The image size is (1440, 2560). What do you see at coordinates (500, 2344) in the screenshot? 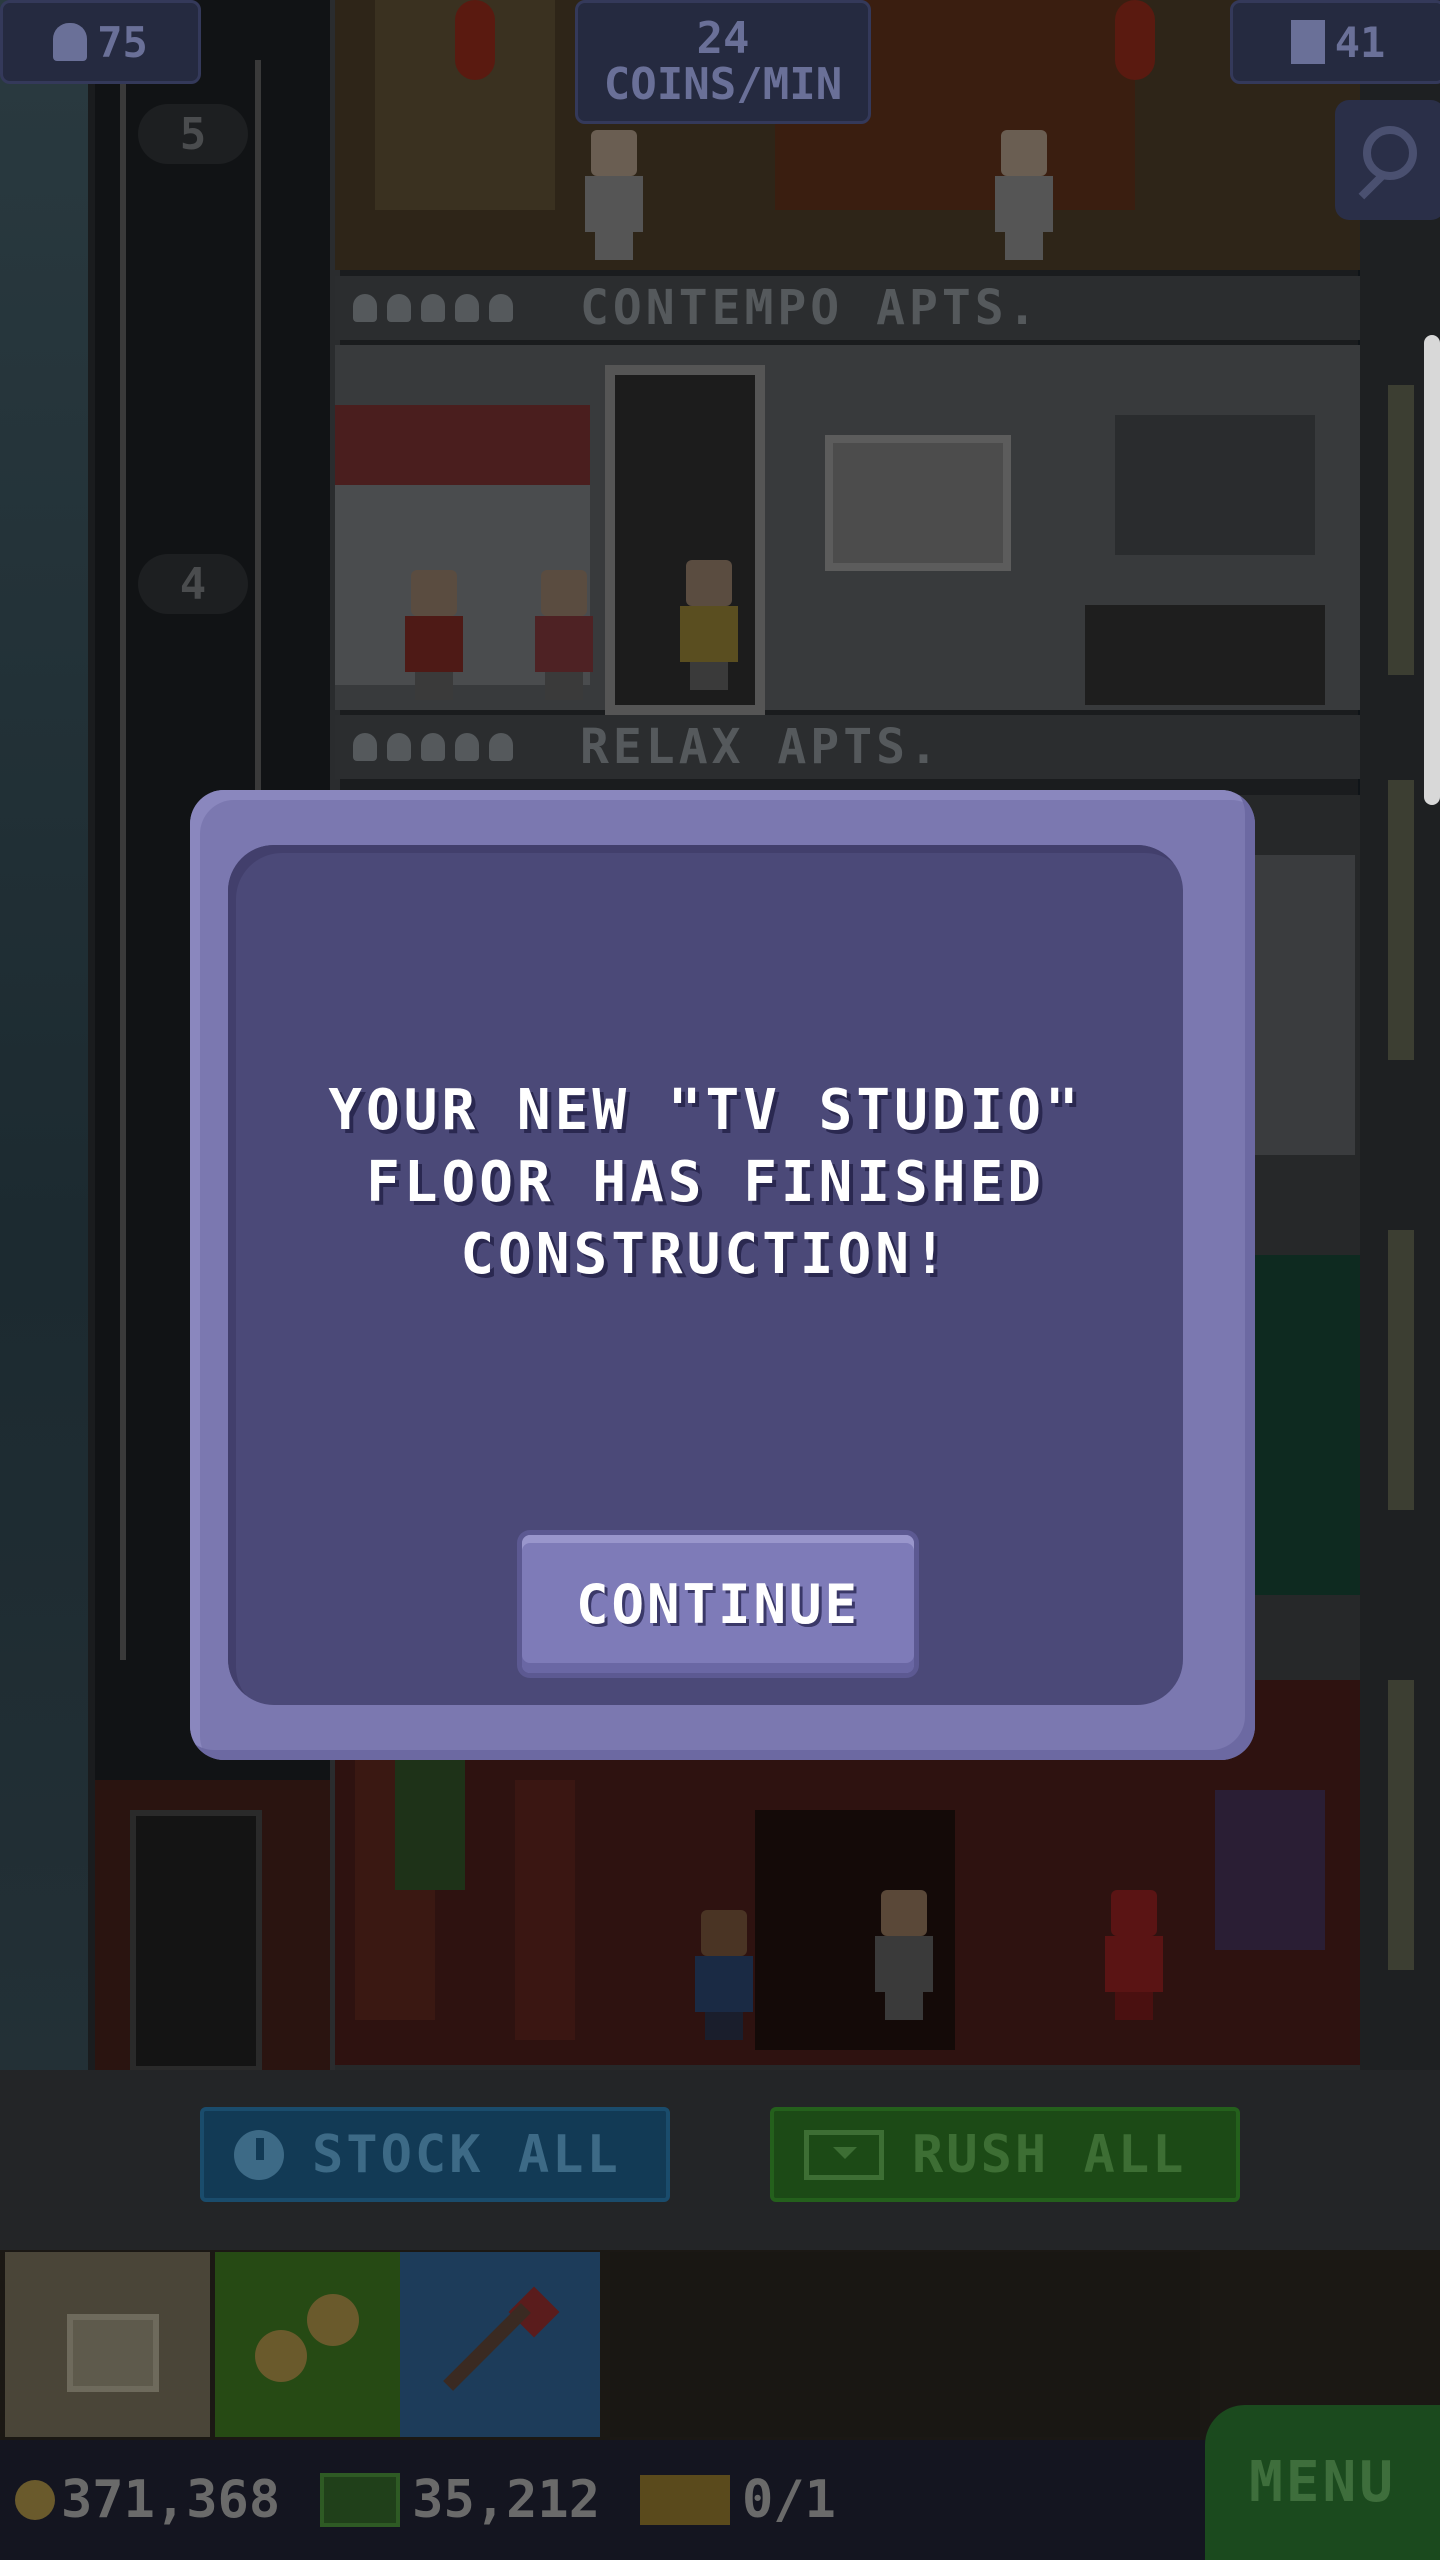
I see `raffle-icon` at bounding box center [500, 2344].